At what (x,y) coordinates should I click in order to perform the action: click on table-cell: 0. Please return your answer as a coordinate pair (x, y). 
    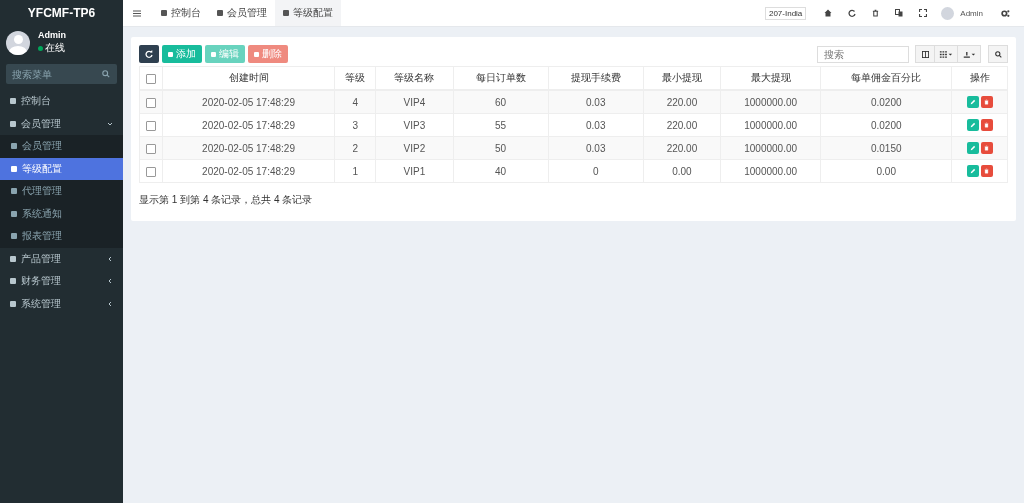
    Looking at the image, I should click on (596, 171).